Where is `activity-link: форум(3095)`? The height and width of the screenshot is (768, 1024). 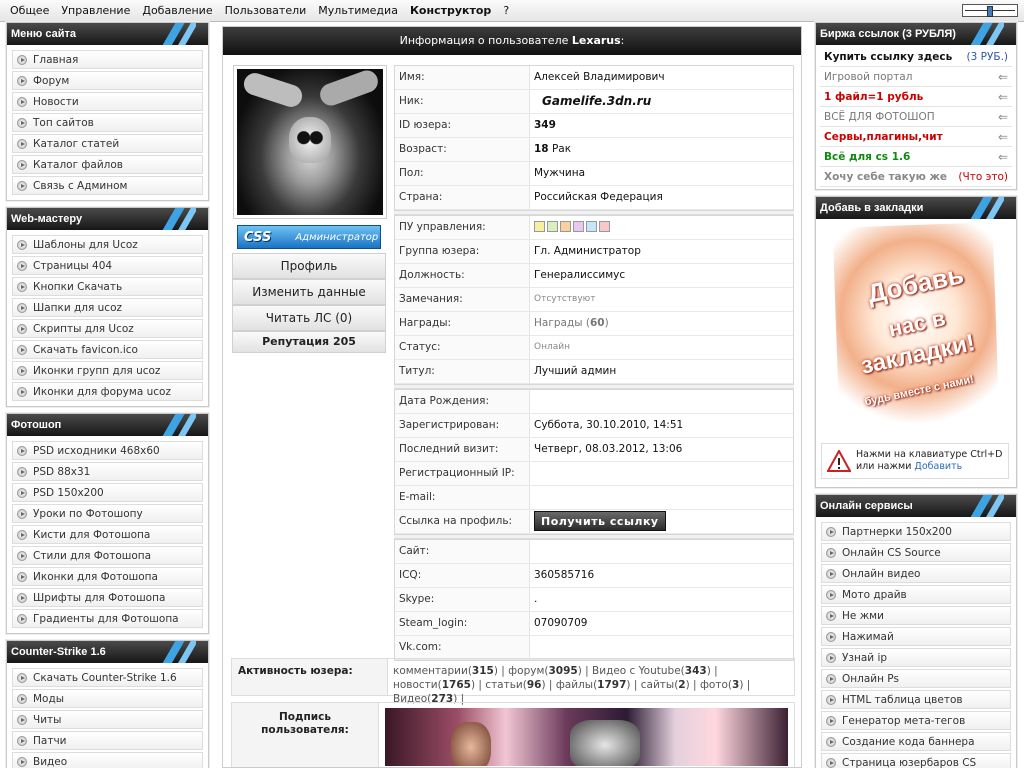 activity-link: форум(3095) is located at coordinates (545, 671).